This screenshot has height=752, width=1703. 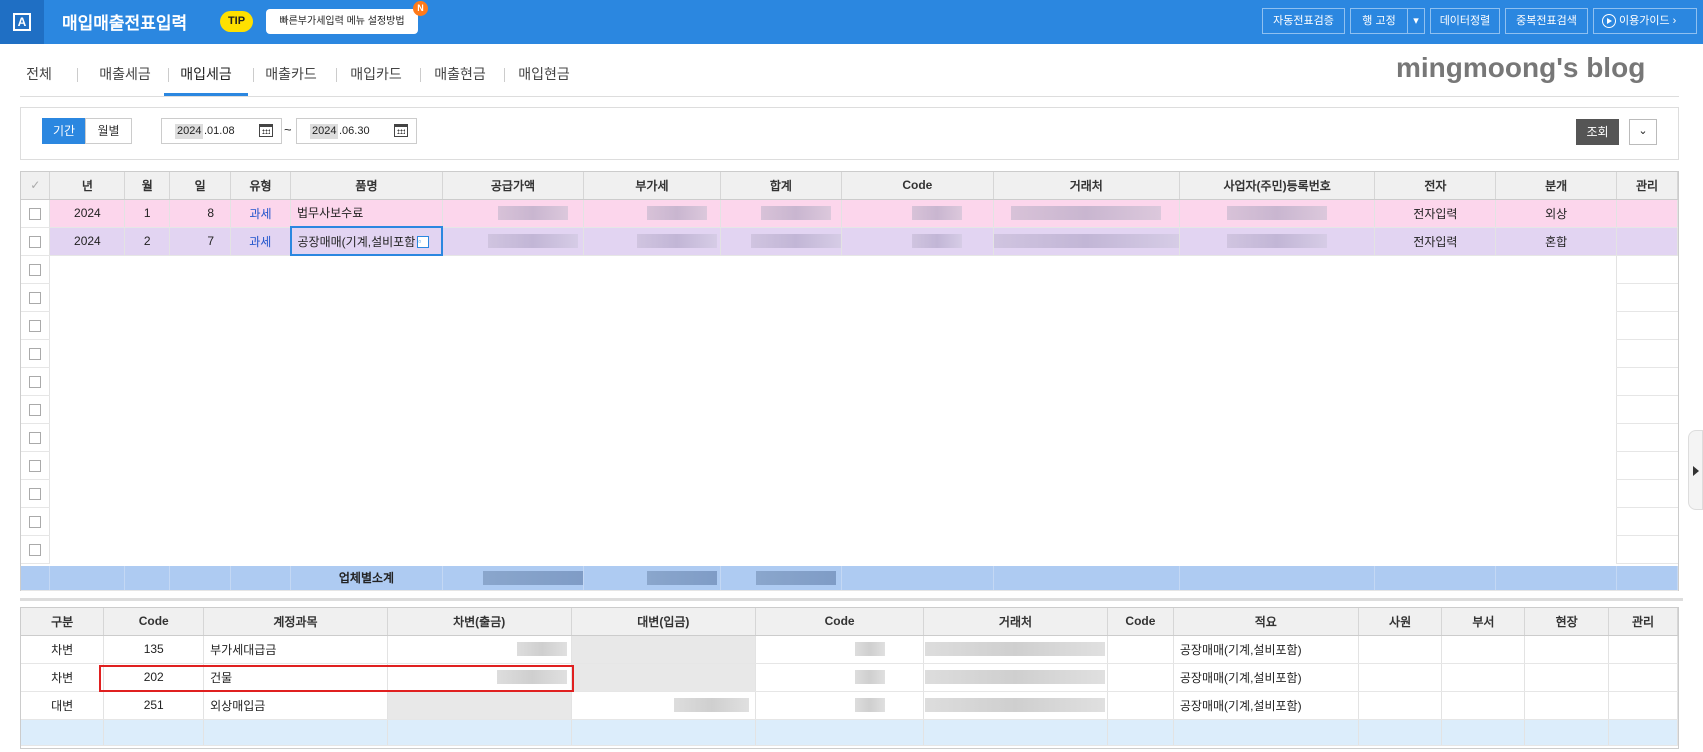 What do you see at coordinates (342, 21) in the screenshot?
I see `tip-link: 빠른부가세입력 메뉴 설정방법` at bounding box center [342, 21].